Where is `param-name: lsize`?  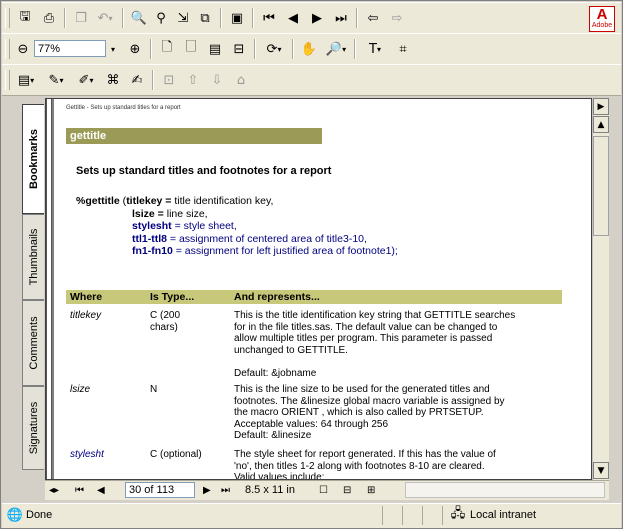
param-name: lsize is located at coordinates (80, 389).